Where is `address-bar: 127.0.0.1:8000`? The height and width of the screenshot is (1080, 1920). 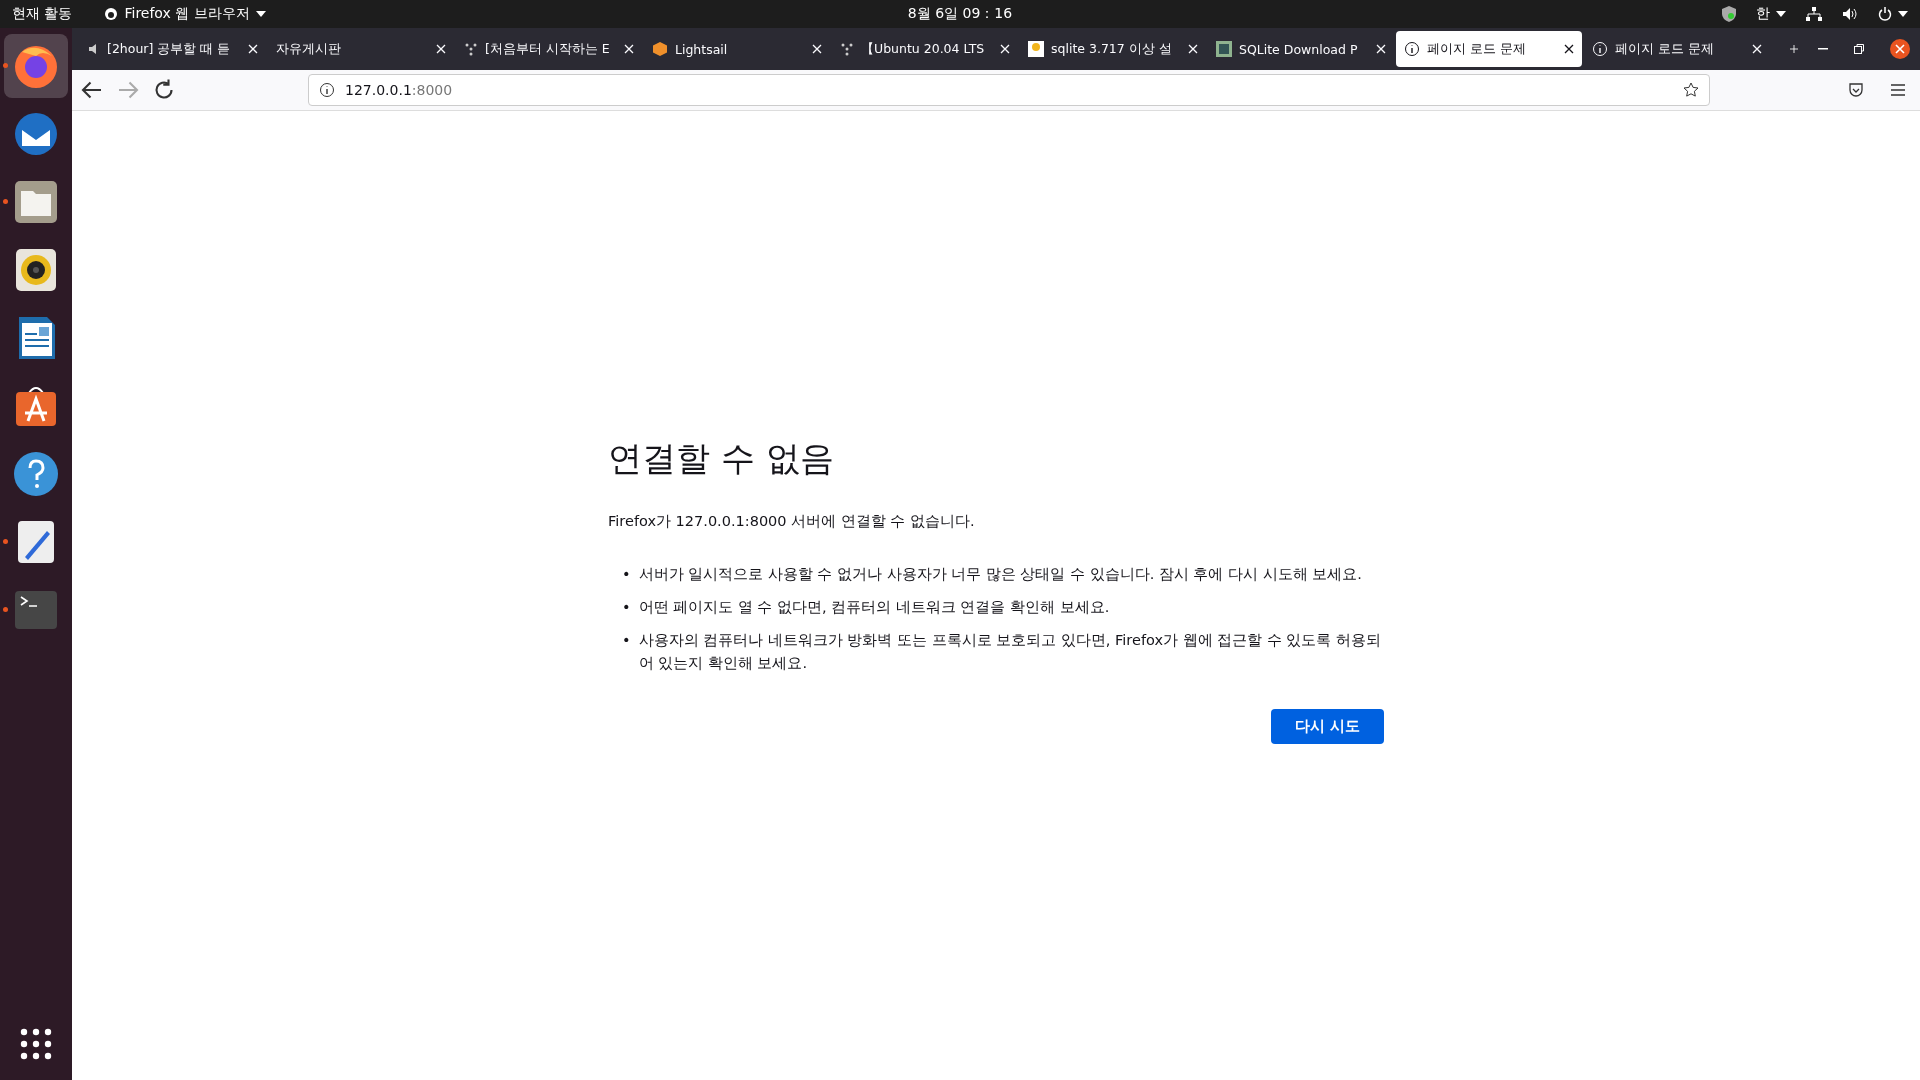 address-bar: 127.0.0.1:8000 is located at coordinates (1009, 90).